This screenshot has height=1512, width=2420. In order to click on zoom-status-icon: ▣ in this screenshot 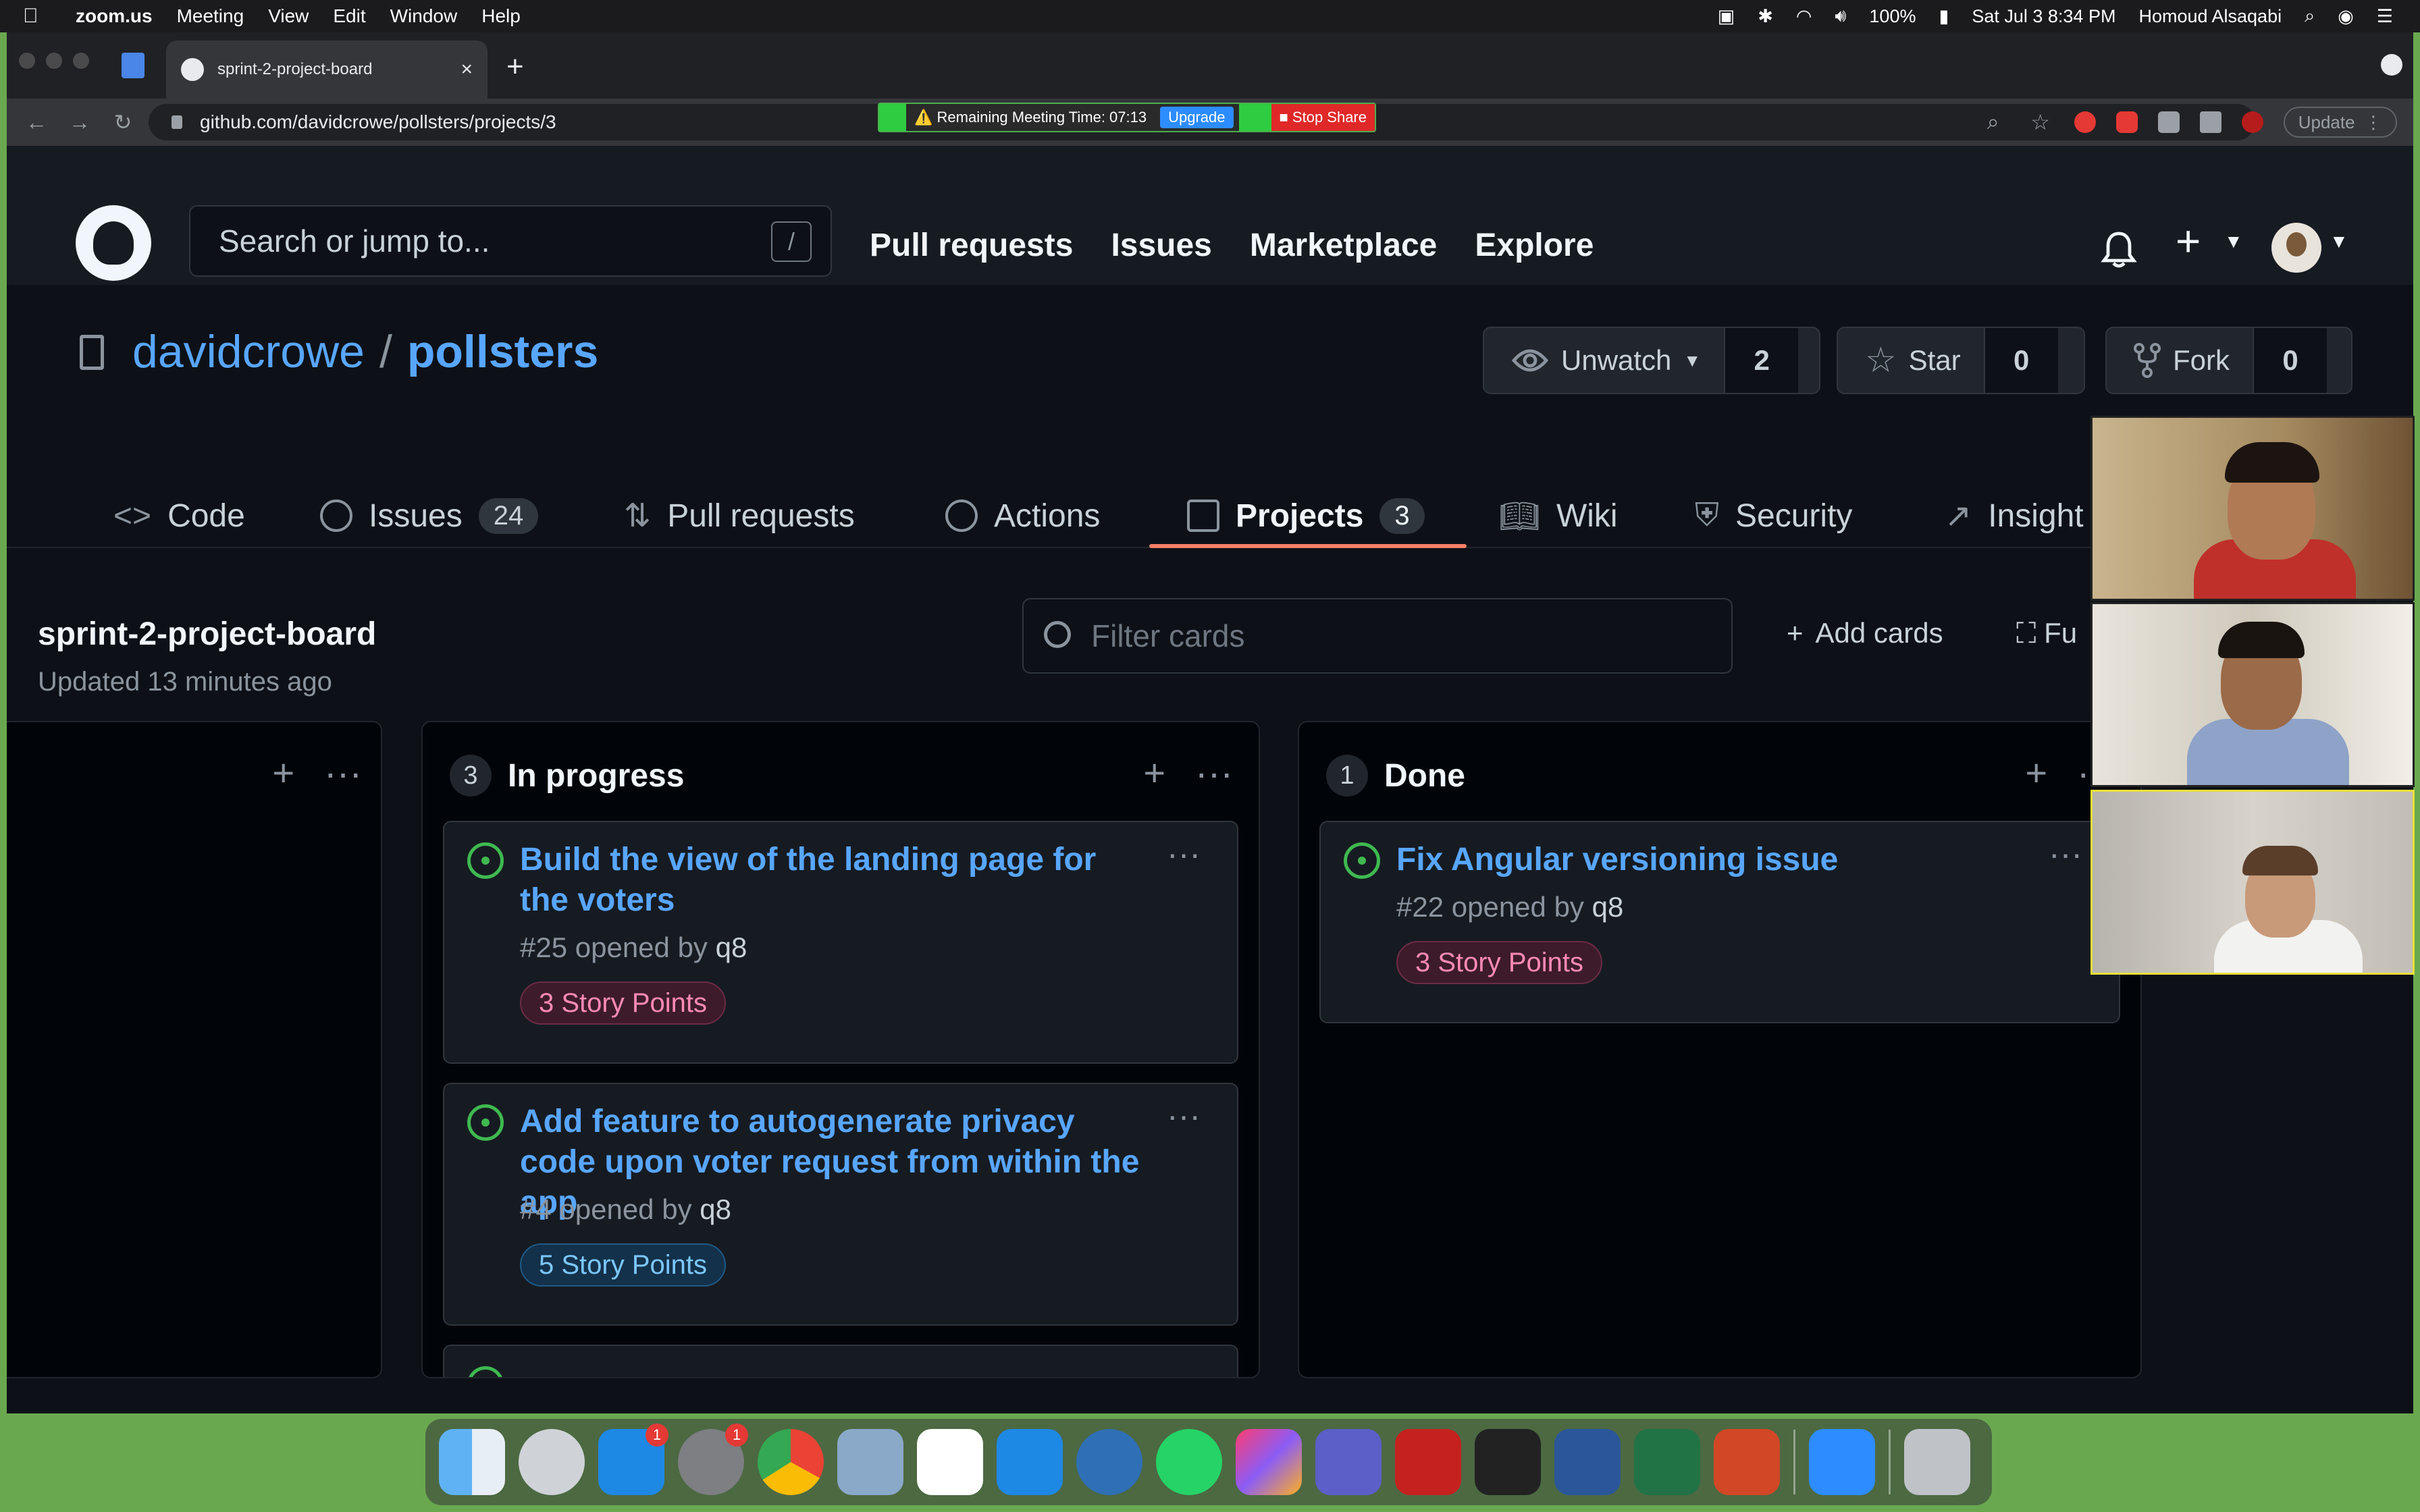, I will do `click(1726, 16)`.